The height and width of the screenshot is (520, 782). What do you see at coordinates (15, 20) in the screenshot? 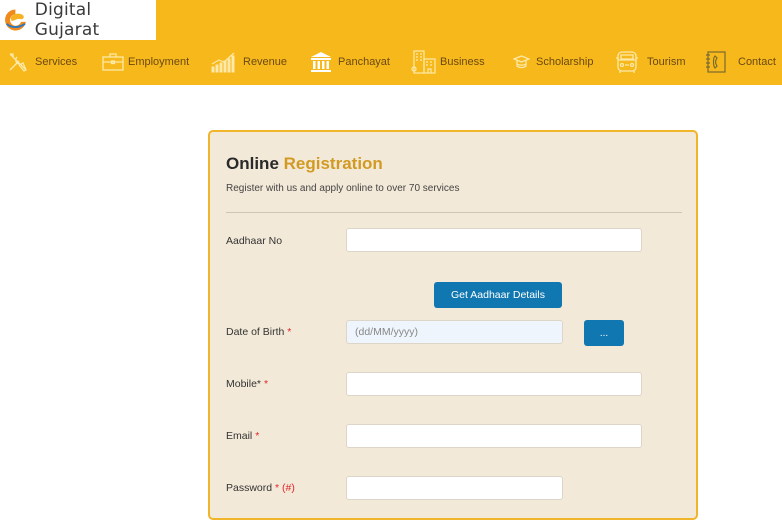
I see `digital-gujarat-logo-icon` at bounding box center [15, 20].